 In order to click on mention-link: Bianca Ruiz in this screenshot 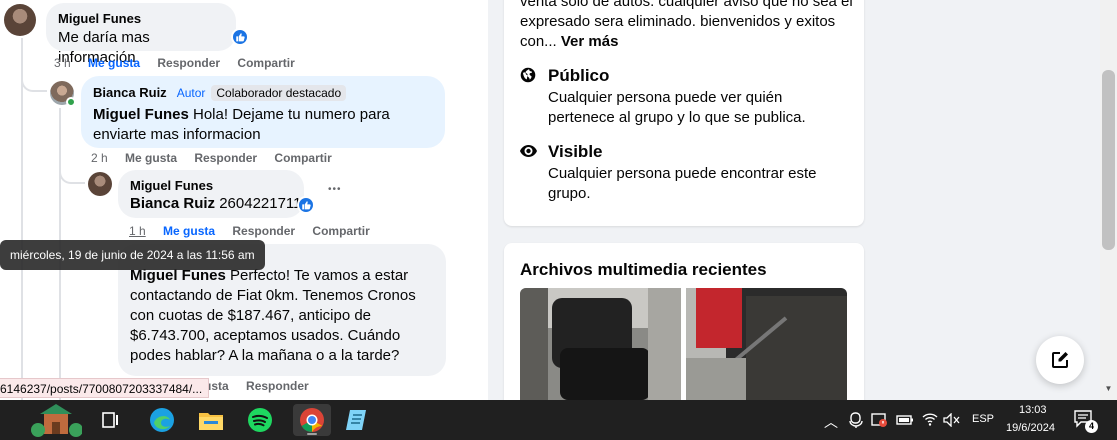, I will do `click(172, 203)`.